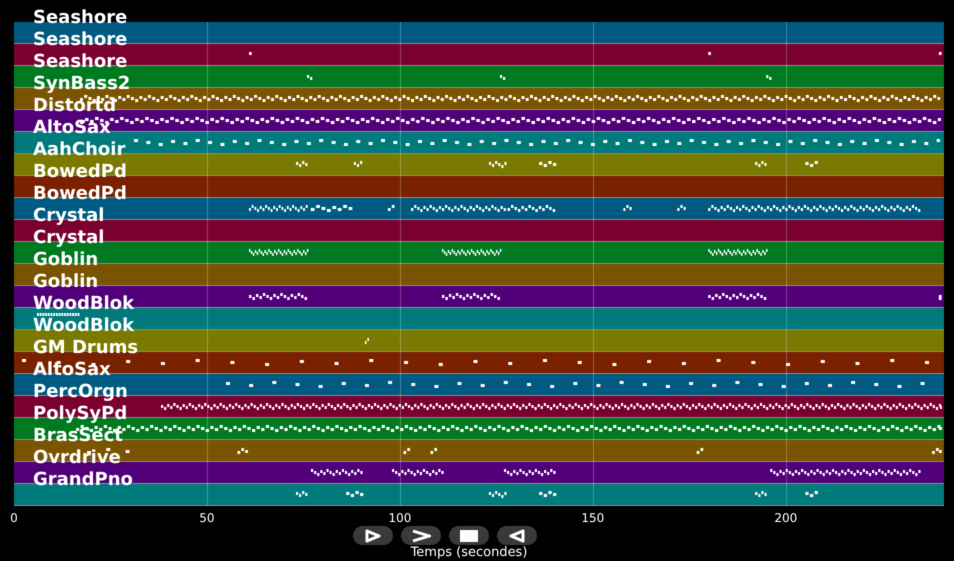  What do you see at coordinates (80, 392) in the screenshot?
I see `track-label: PercOrgn` at bounding box center [80, 392].